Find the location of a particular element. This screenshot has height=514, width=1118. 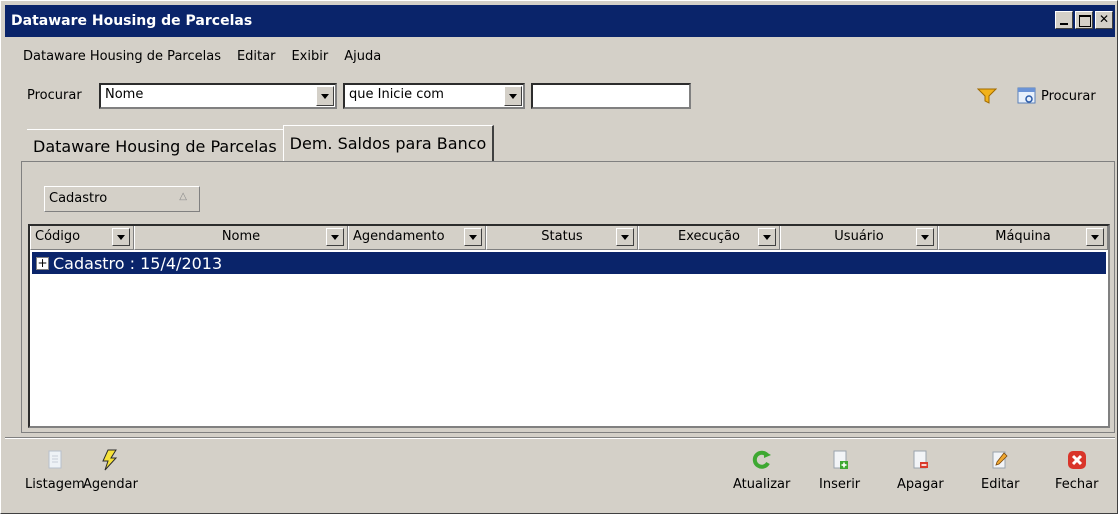

search-row: Procurar Nome que Inicie com Procurar is located at coordinates (571, 96).